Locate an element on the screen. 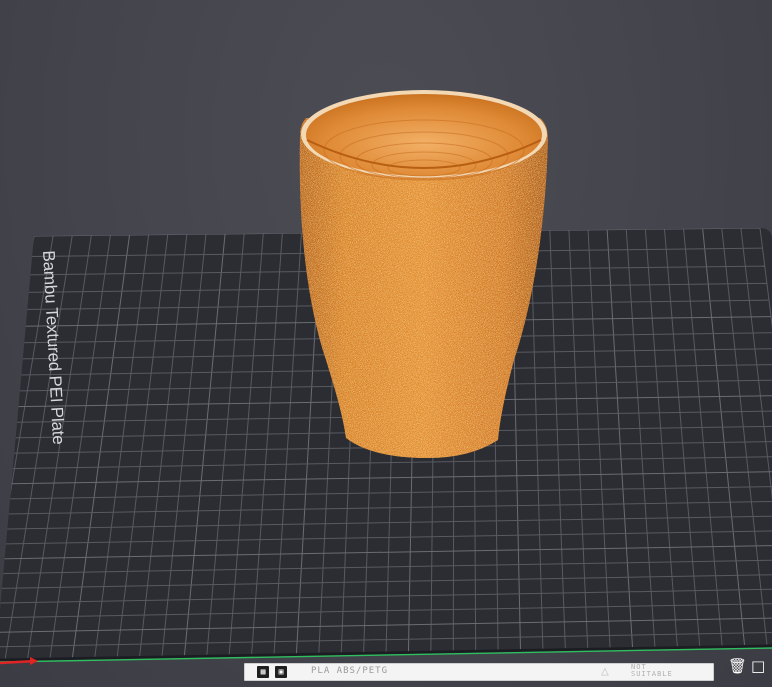  compatible-filaments: PLA ABS/PETG is located at coordinates (350, 671).